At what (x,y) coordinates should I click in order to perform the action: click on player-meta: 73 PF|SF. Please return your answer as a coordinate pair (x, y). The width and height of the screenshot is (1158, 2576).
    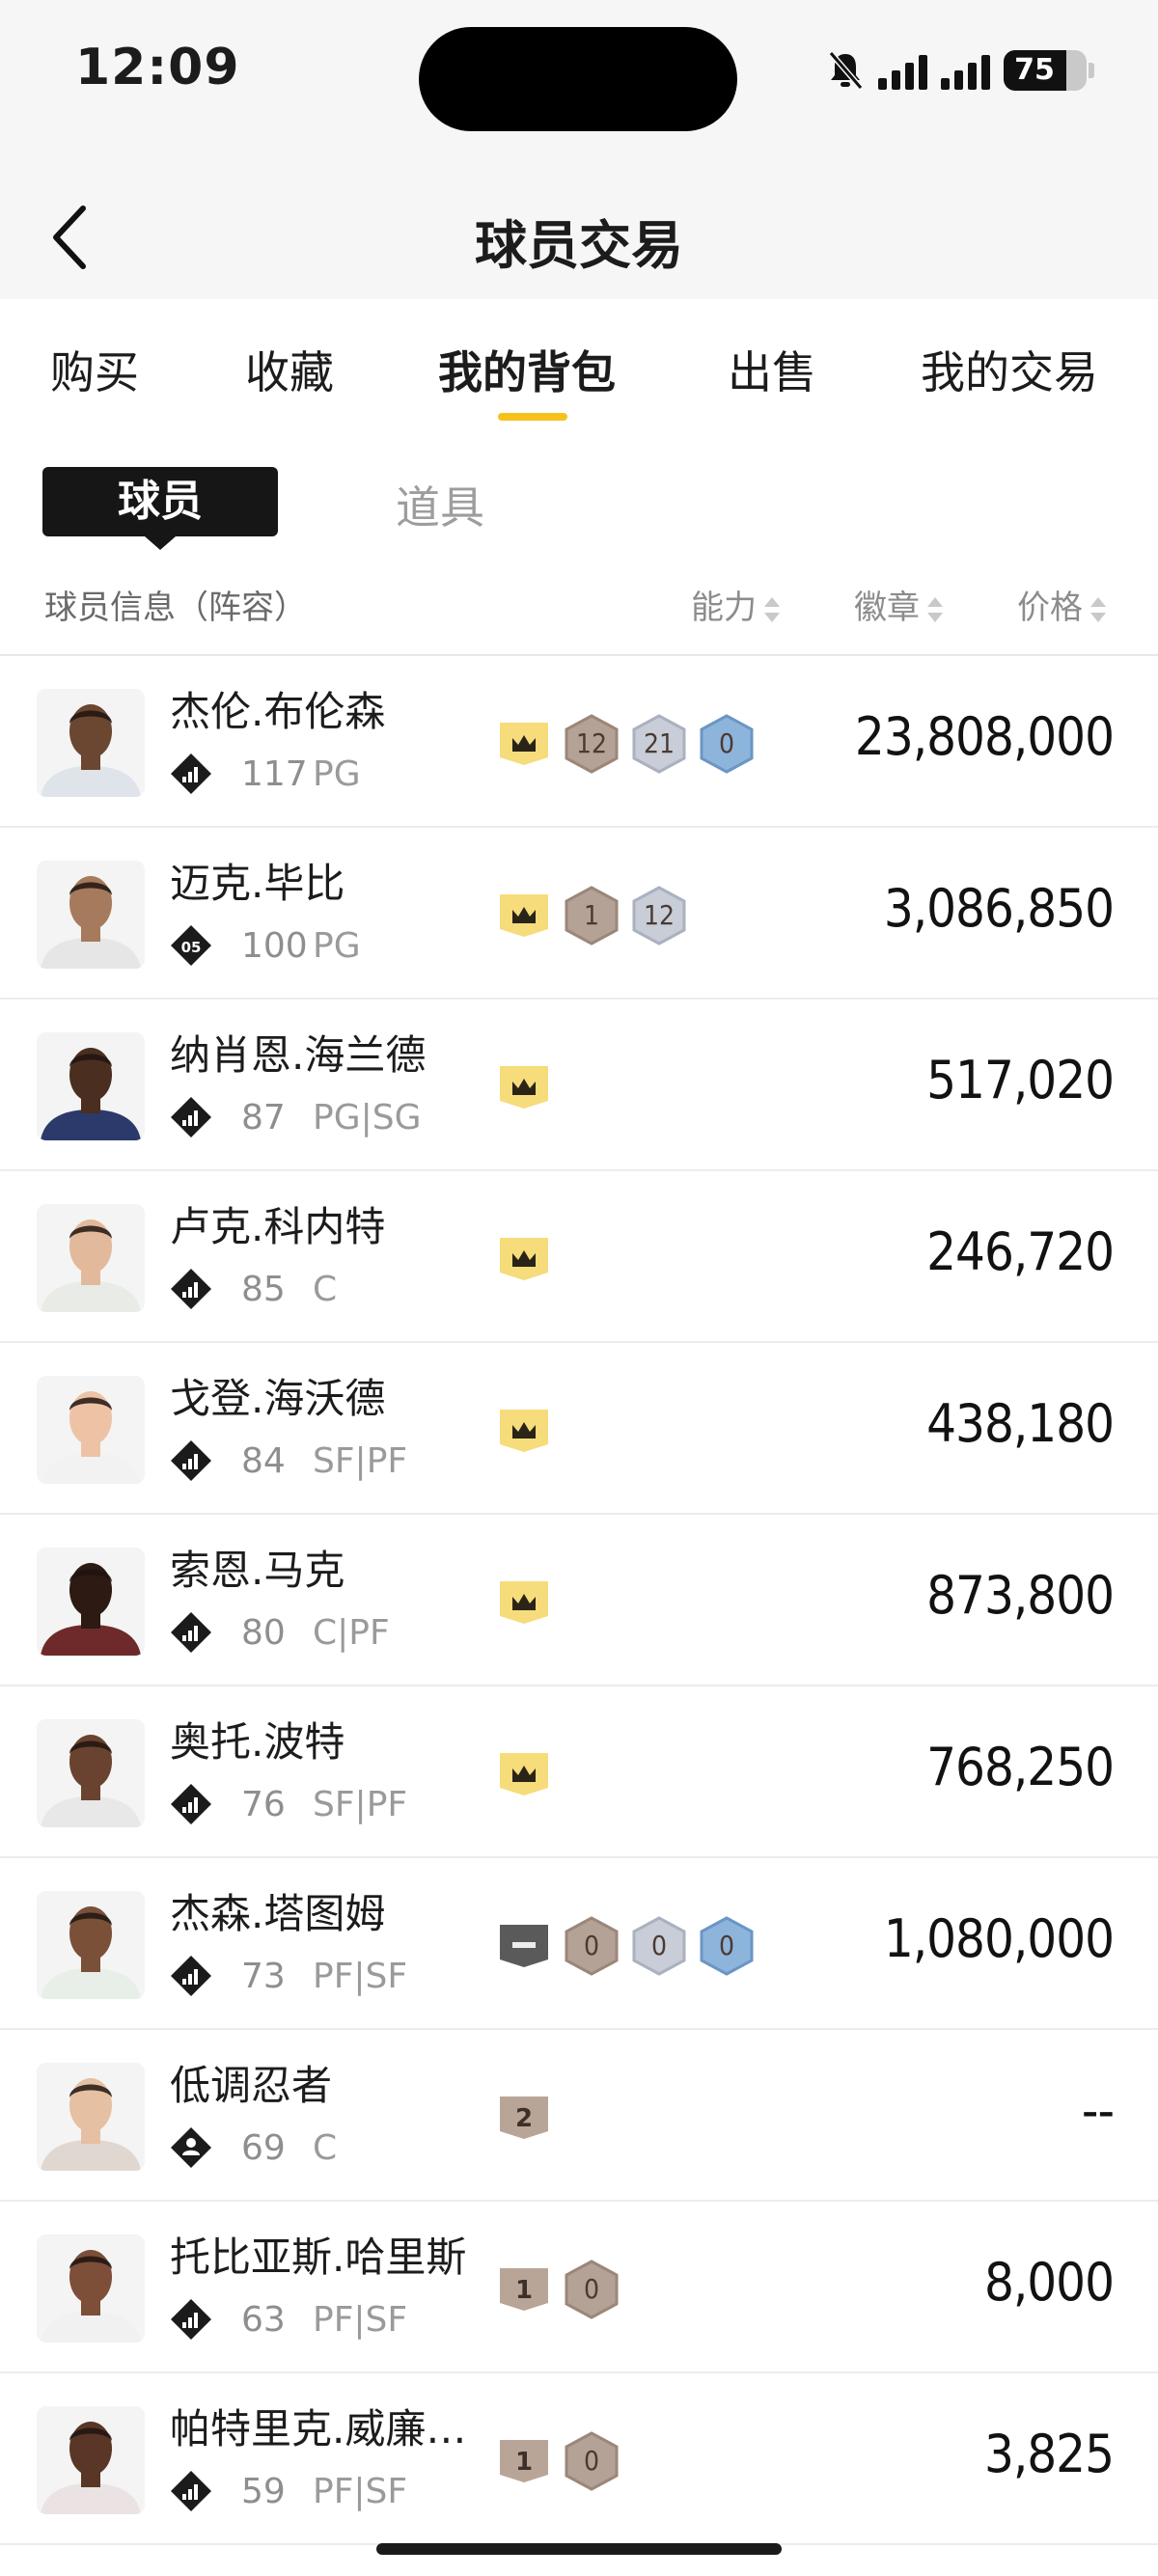
    Looking at the image, I should click on (288, 1976).